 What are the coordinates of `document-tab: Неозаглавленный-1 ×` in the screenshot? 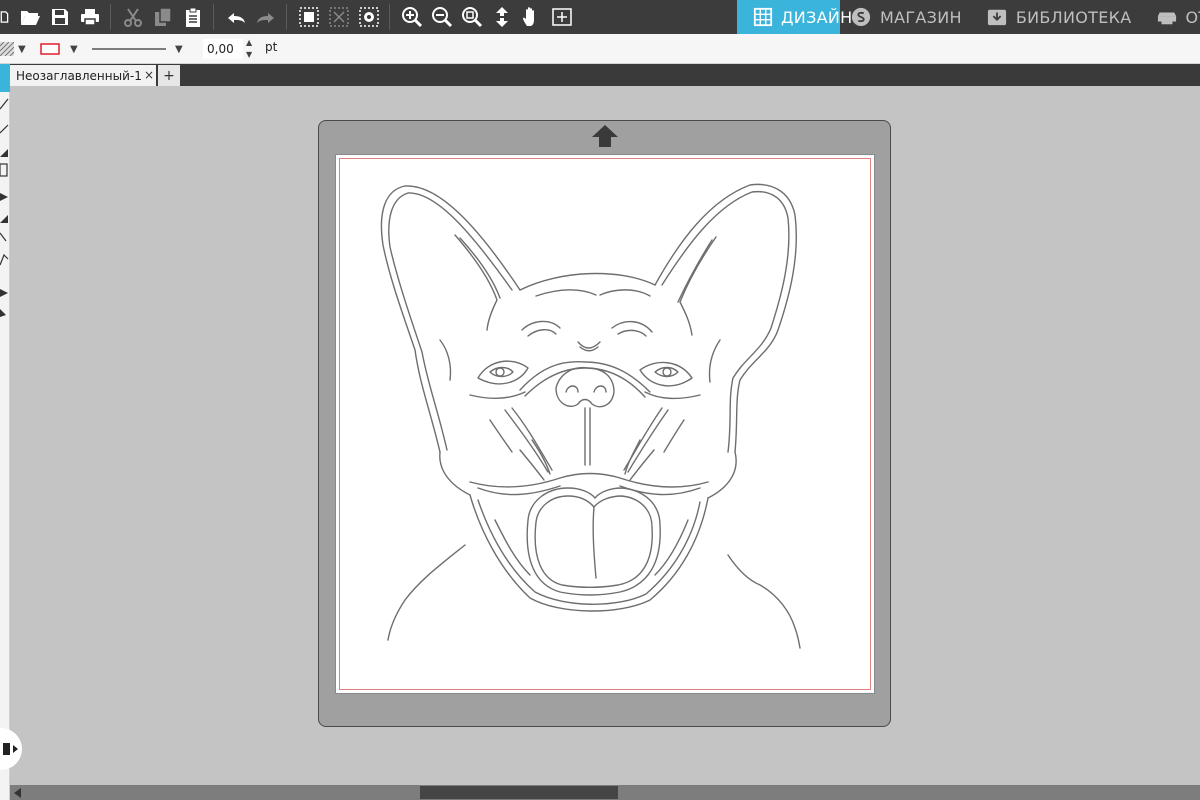 It's located at (83, 75).